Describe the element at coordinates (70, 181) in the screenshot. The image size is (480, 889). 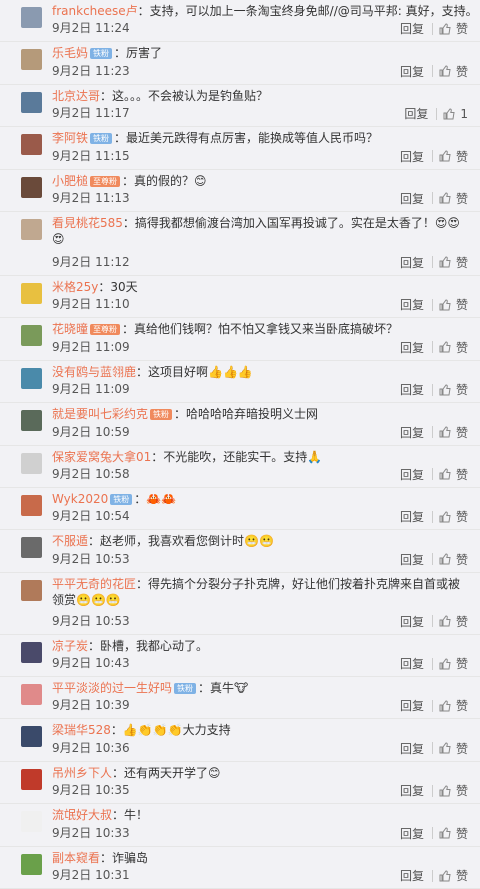
I see `commenter-name: 小肥槌` at that location.